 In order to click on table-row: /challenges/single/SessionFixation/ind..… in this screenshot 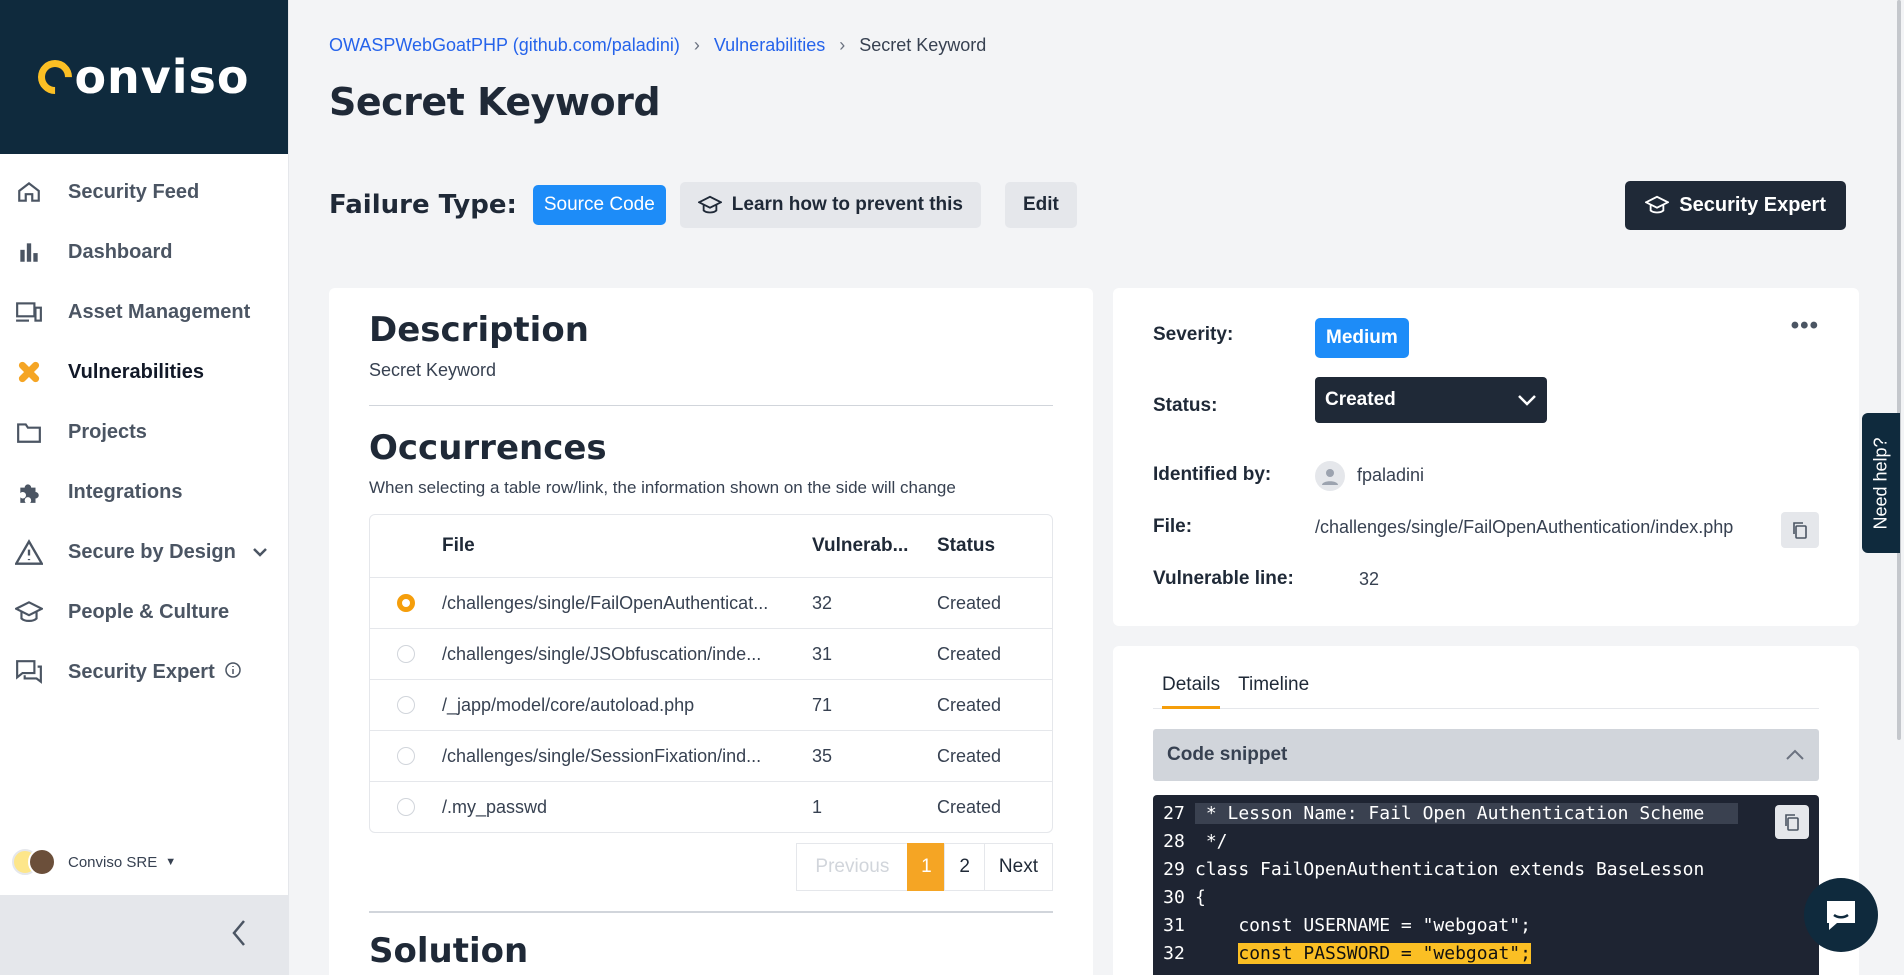, I will do `click(711, 755)`.